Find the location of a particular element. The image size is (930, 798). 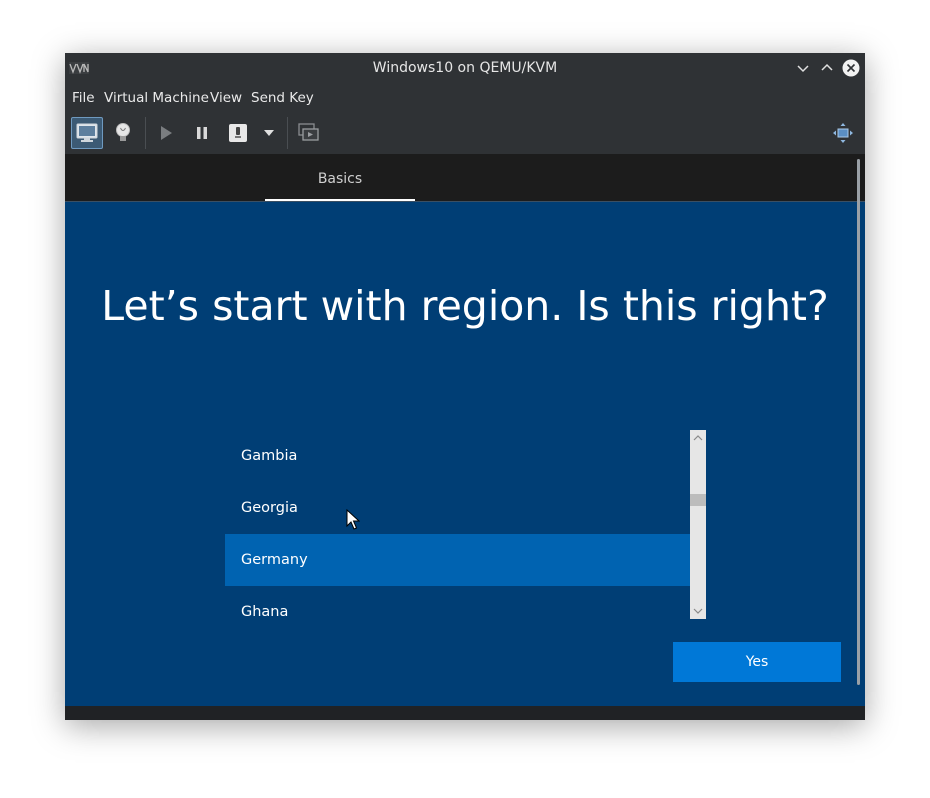

run-button is located at coordinates (166, 133).